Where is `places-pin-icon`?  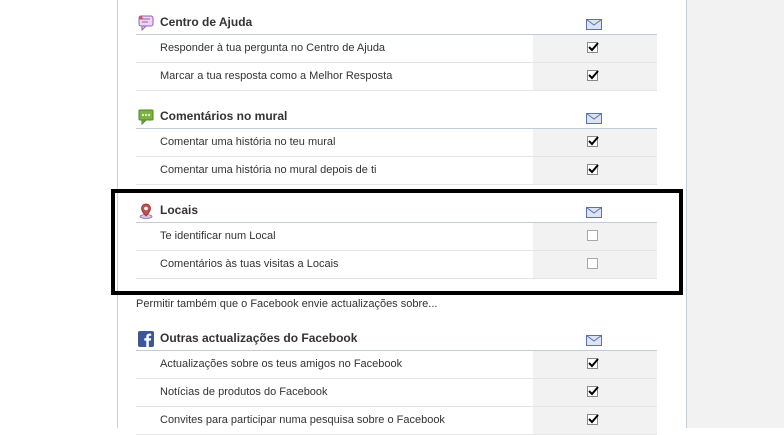
places-pin-icon is located at coordinates (146, 211).